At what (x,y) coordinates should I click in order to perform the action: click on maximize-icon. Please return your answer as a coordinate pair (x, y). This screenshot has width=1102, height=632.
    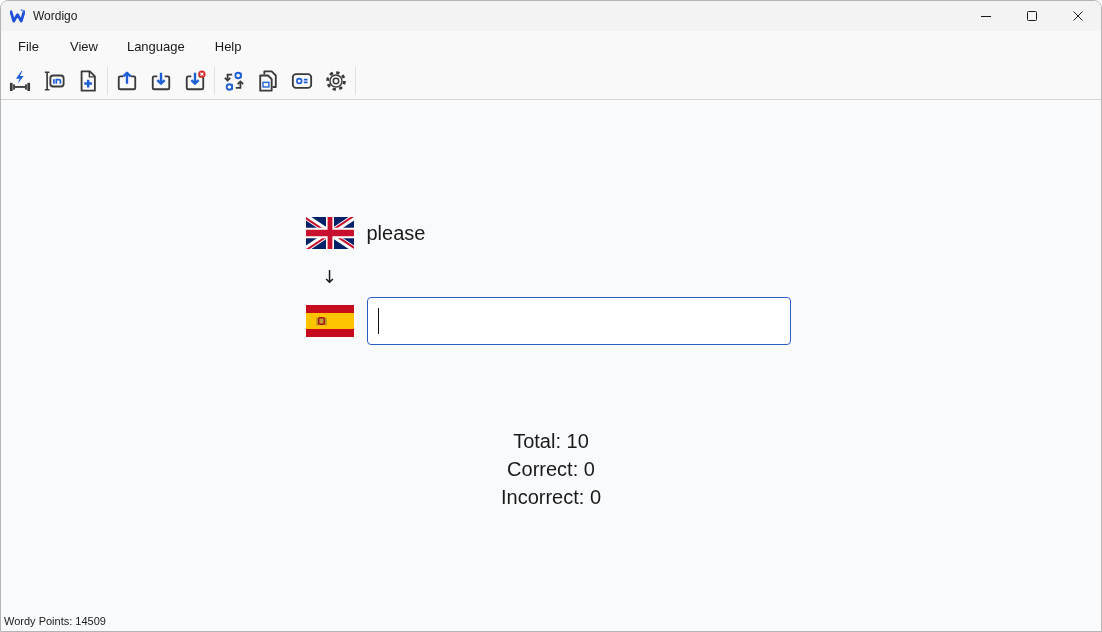
    Looking at the image, I should click on (1032, 16).